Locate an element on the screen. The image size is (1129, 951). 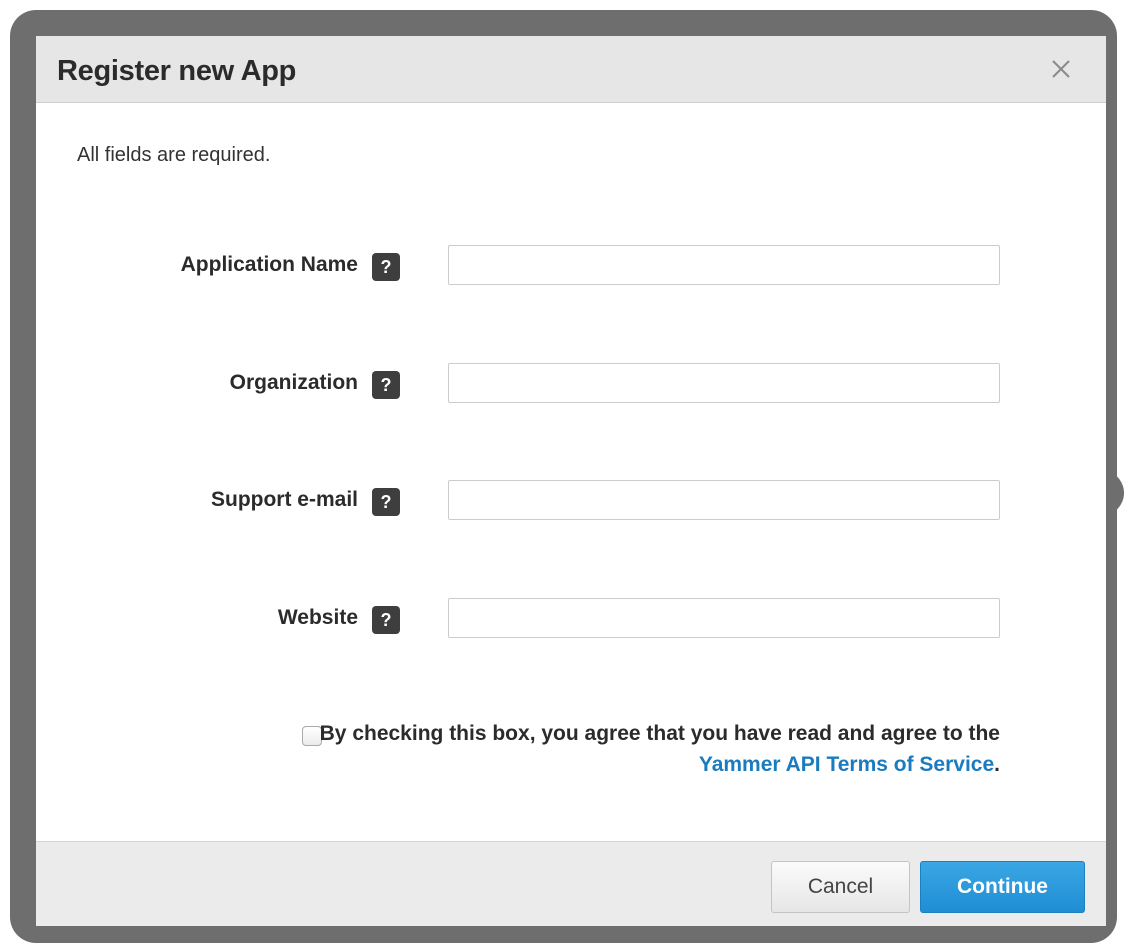
support-email-label: Support e-mail is located at coordinates (284, 499).